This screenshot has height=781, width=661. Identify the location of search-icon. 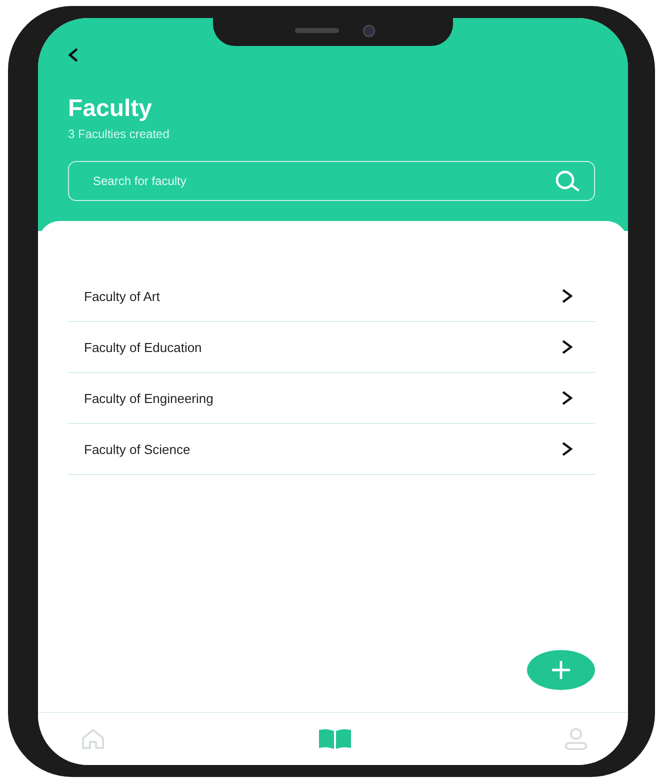
(567, 181).